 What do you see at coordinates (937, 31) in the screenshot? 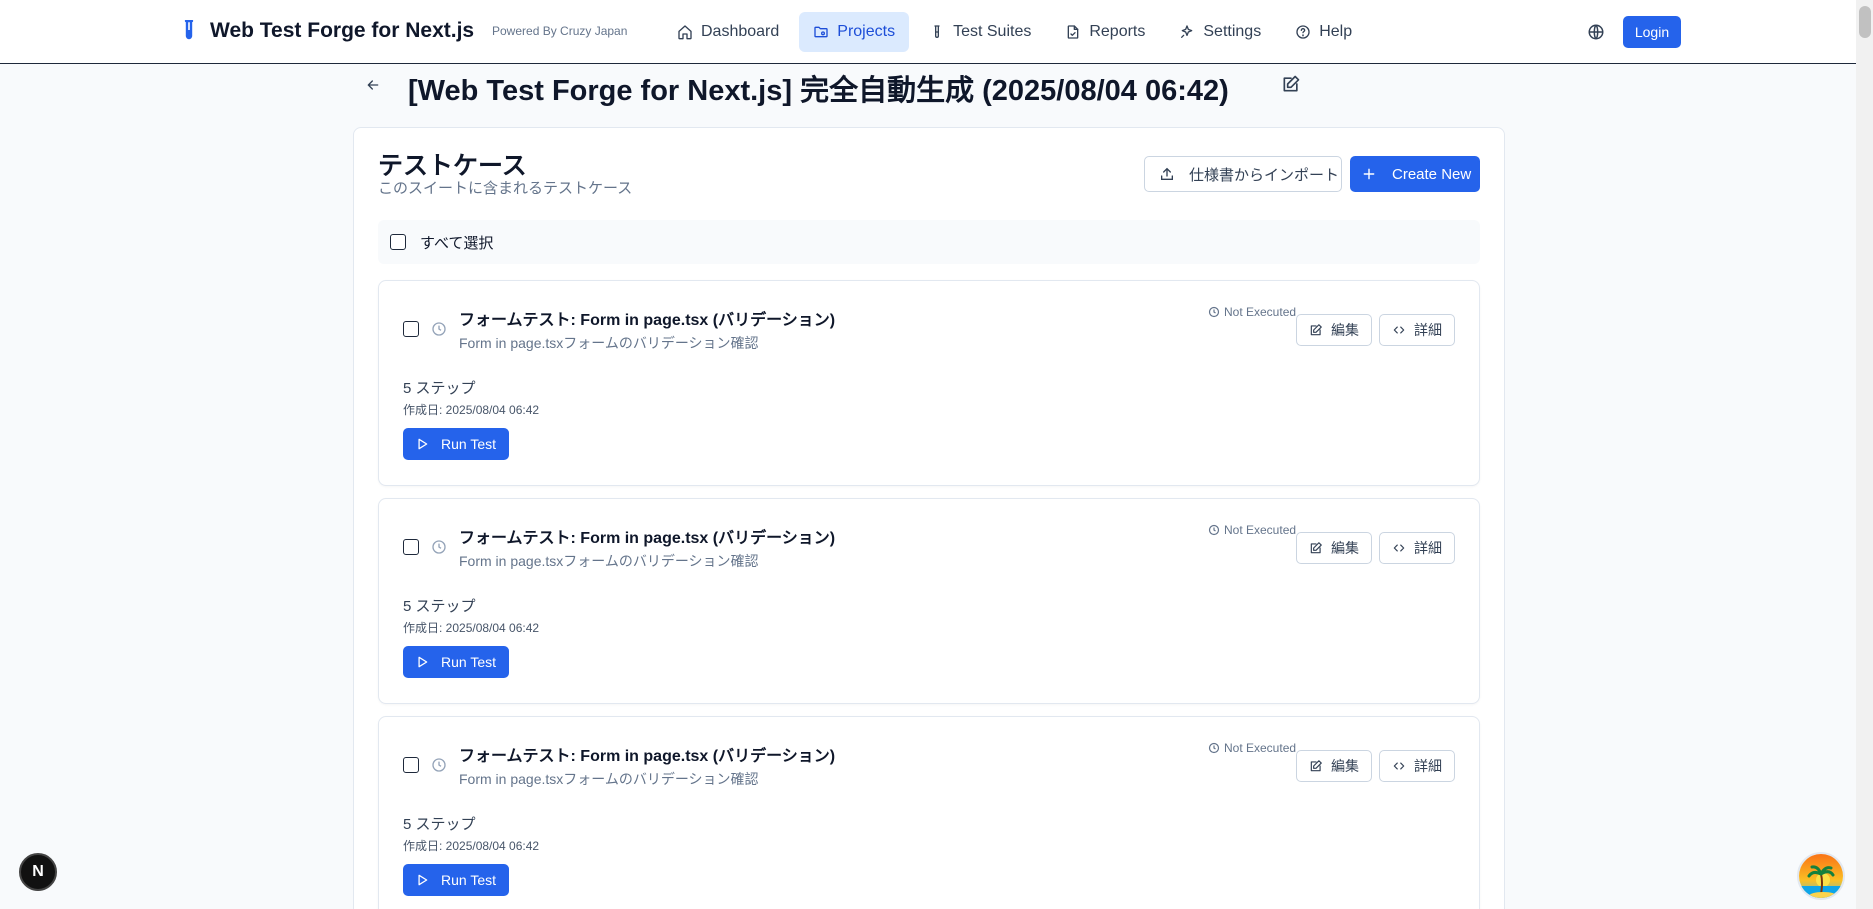
I see `test-tube-icon` at bounding box center [937, 31].